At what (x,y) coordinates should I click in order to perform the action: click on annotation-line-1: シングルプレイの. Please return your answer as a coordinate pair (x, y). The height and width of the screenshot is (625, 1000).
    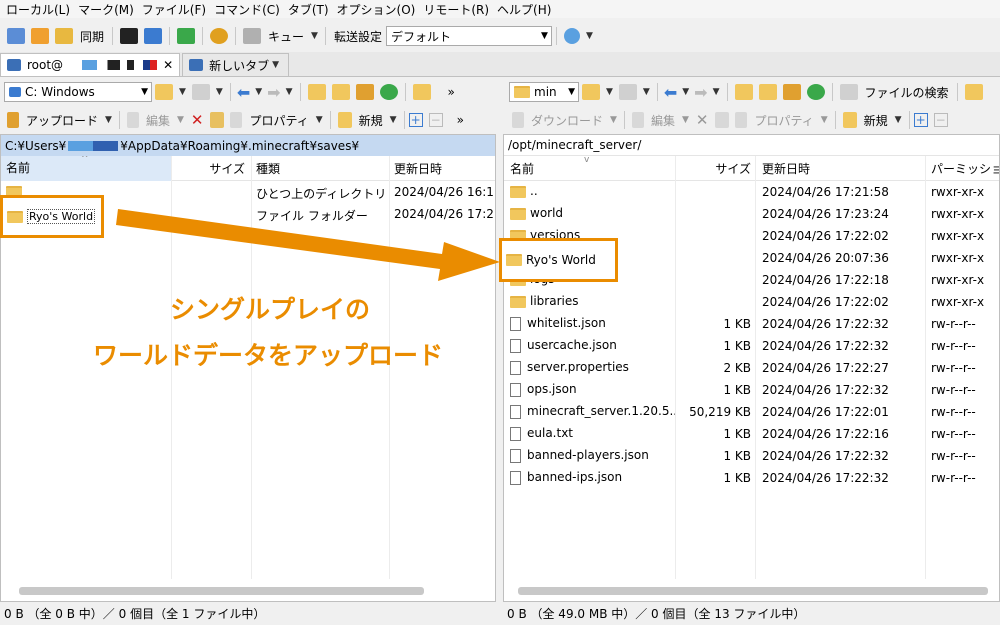
    Looking at the image, I should click on (269, 309).